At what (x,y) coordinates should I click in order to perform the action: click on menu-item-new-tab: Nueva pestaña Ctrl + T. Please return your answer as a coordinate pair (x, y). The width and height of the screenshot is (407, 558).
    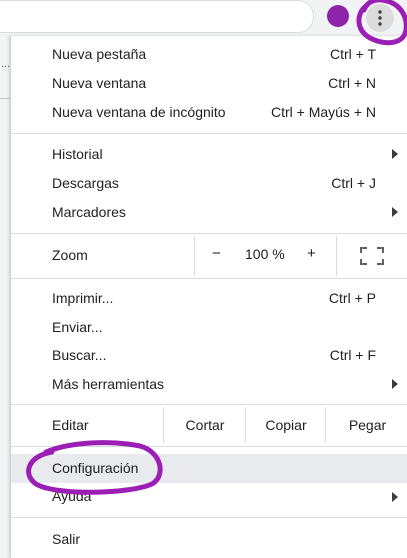
    Looking at the image, I should click on (209, 53).